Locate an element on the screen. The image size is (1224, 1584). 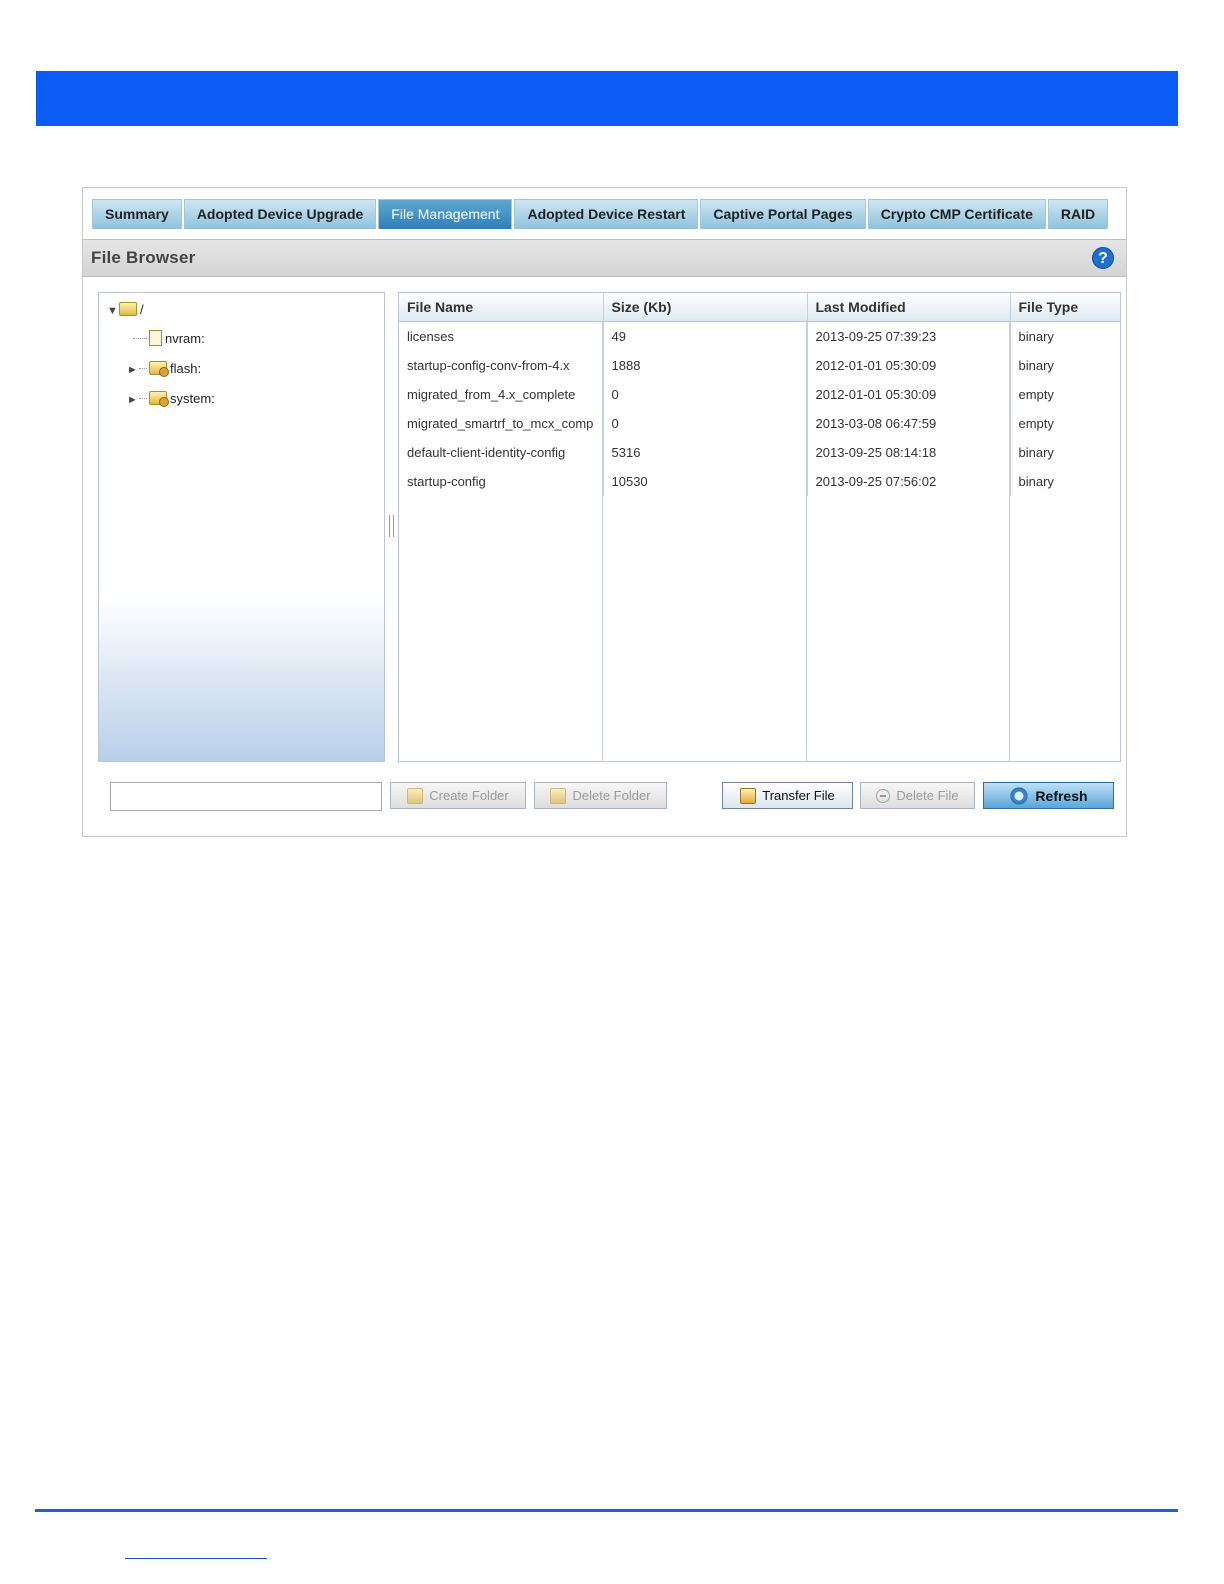
minus-circle-icon is located at coordinates (883, 795).